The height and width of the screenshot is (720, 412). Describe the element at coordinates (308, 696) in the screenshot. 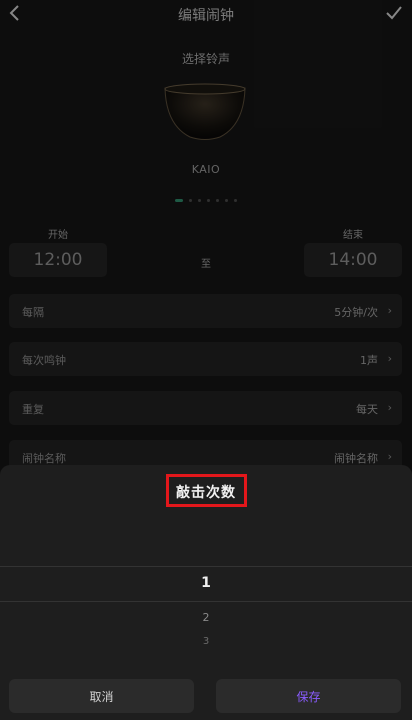

I see `save-button: 保存` at that location.